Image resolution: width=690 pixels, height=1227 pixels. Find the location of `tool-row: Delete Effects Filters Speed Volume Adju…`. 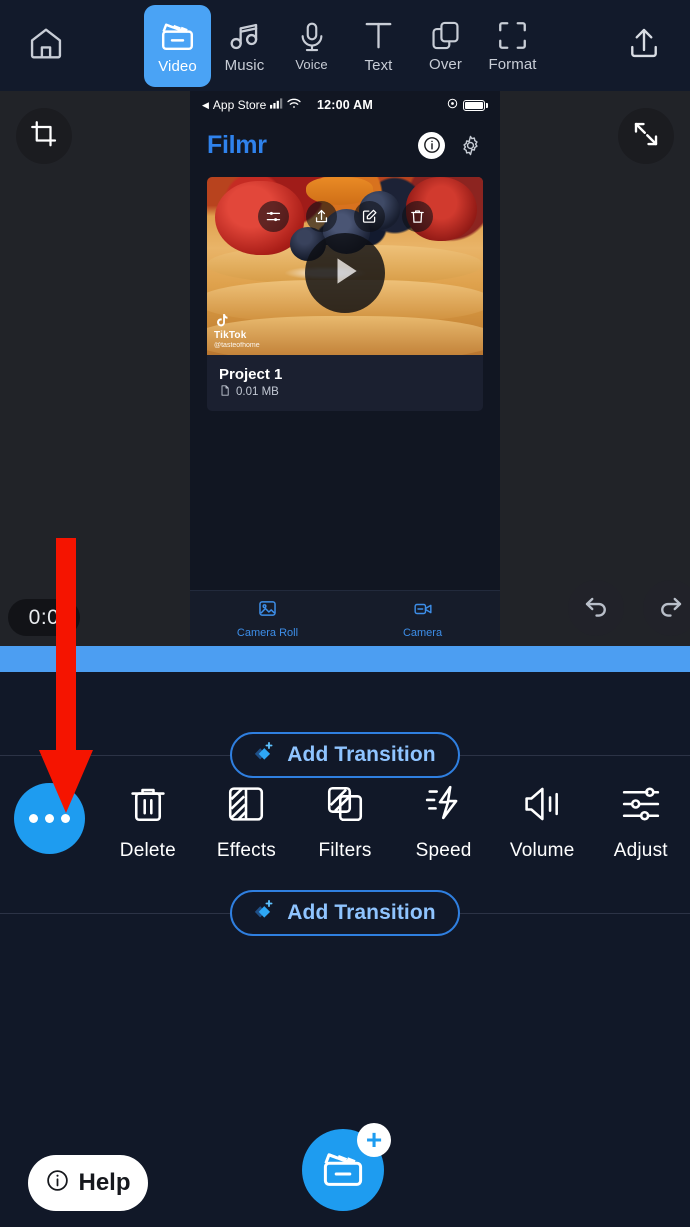

tool-row: Delete Effects Filters Speed Volume Adju… is located at coordinates (345, 822).